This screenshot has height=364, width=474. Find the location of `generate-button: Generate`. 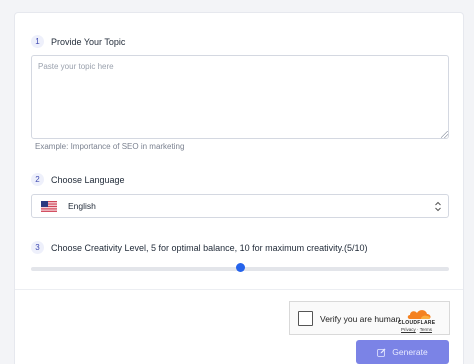

generate-button: Generate is located at coordinates (402, 352).